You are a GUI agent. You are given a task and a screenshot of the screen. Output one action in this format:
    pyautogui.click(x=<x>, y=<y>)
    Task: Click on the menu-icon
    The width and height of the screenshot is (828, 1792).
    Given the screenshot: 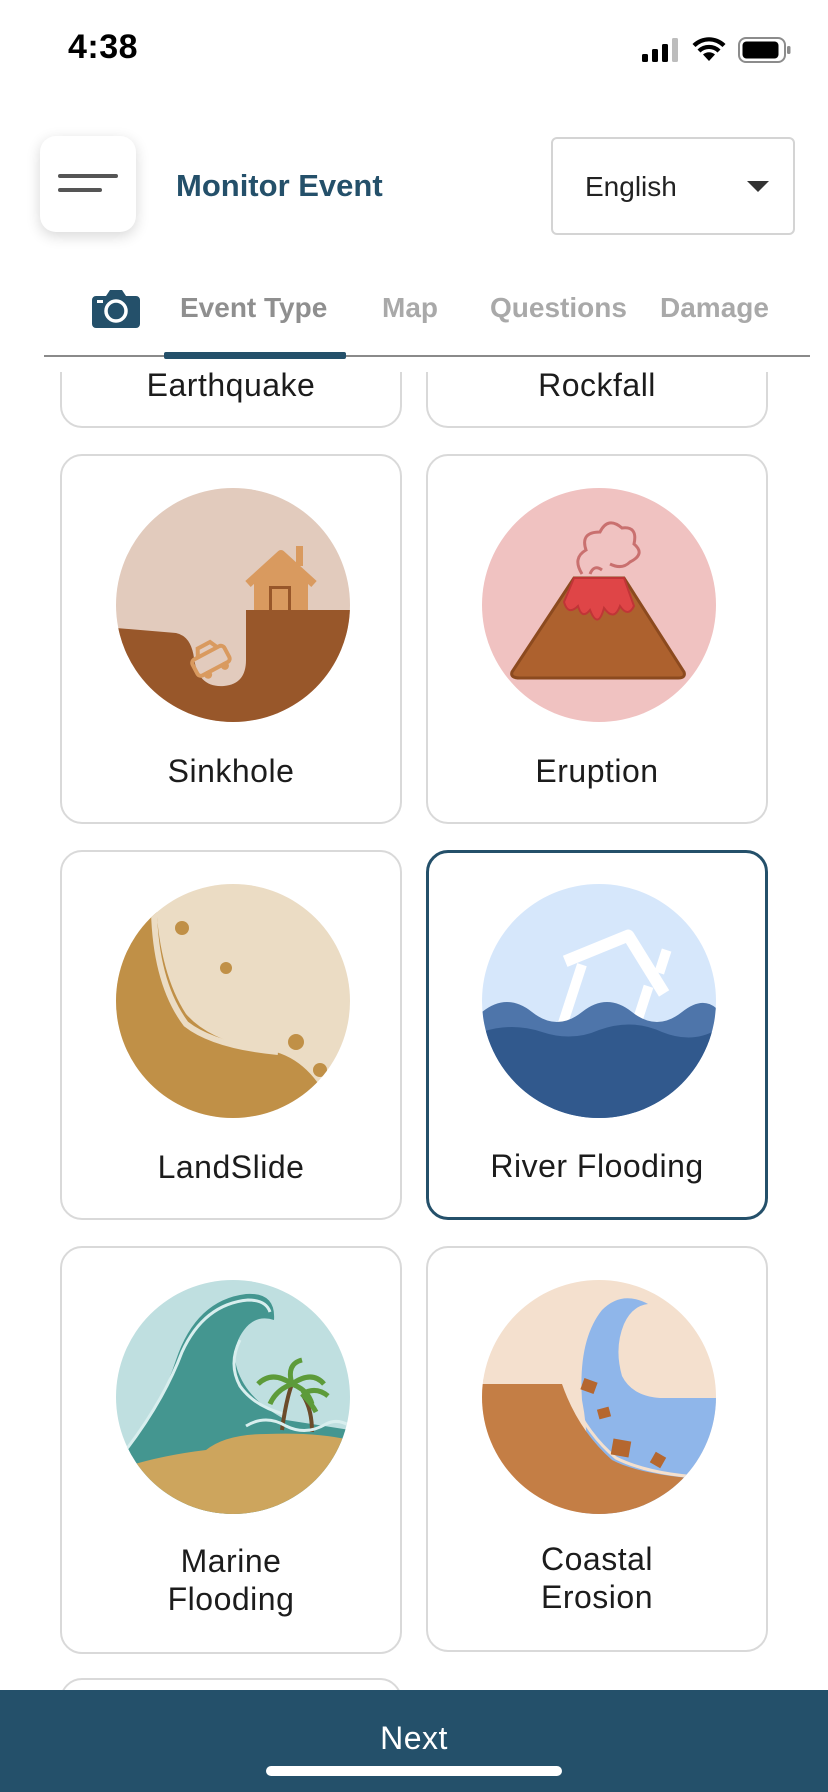 What is the action you would take?
    pyautogui.click(x=88, y=176)
    